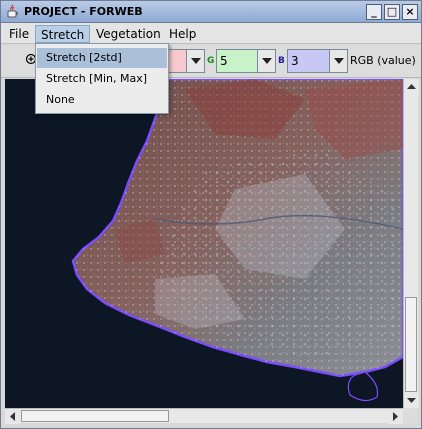  What do you see at coordinates (410, 415) in the screenshot?
I see `scroll-corner` at bounding box center [410, 415].